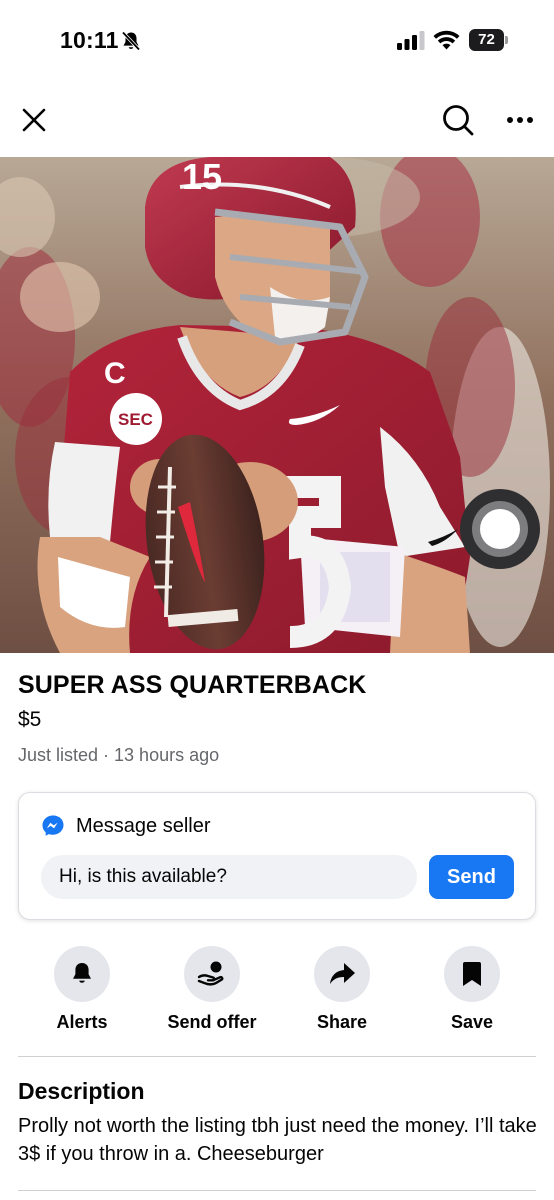 This screenshot has width=554, height=1200. Describe the element at coordinates (471, 877) in the screenshot. I see `send-button: Send` at that location.